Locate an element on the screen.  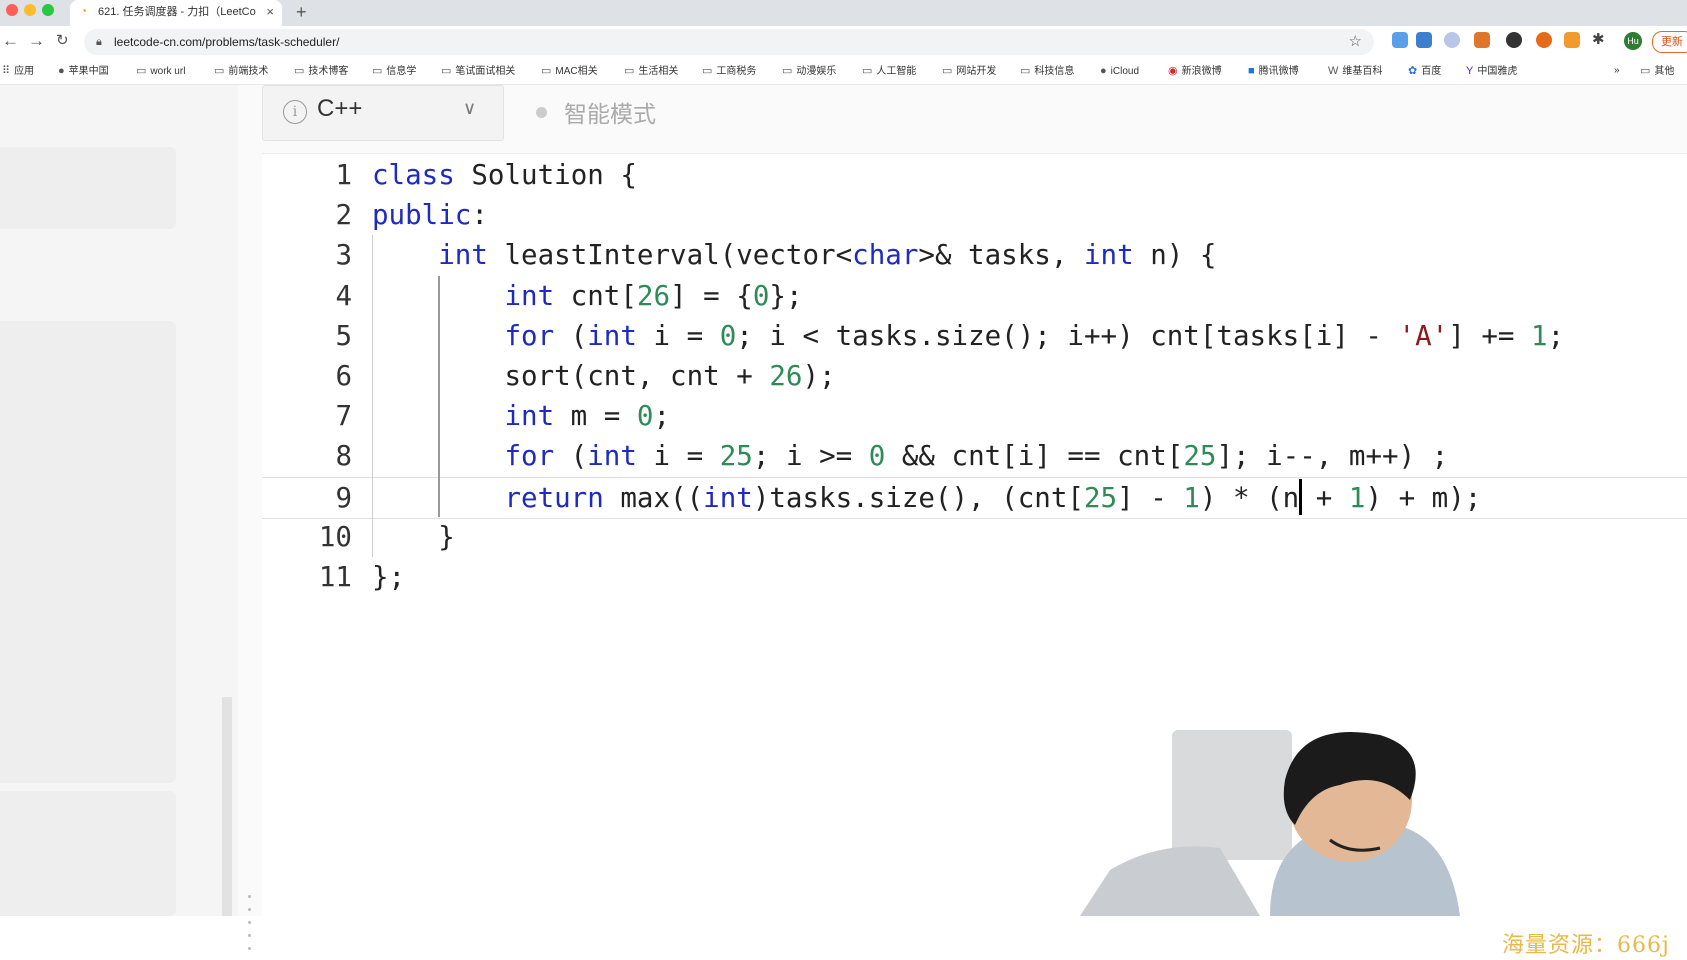
browser-tab-active: ◔ 621. 任务调度器 - 力扣（LeetCo × is located at coordinates (176, 13).